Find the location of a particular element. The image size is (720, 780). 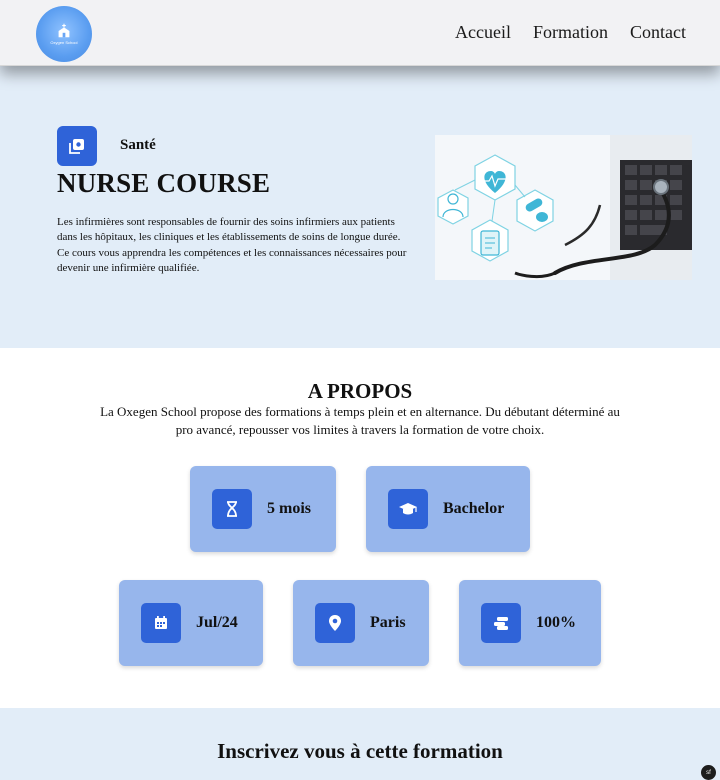

info-card-degree: Bachelor is located at coordinates (448, 509).